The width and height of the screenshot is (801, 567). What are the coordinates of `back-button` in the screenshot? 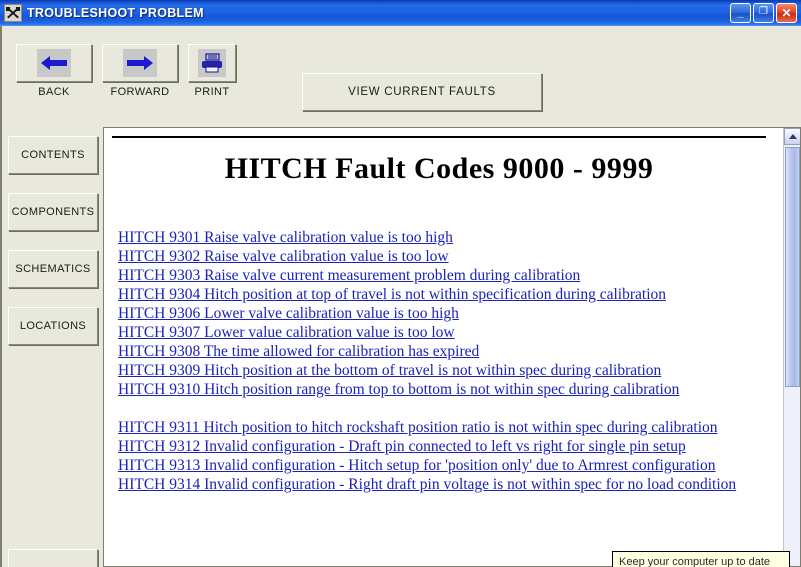 It's located at (54, 63).